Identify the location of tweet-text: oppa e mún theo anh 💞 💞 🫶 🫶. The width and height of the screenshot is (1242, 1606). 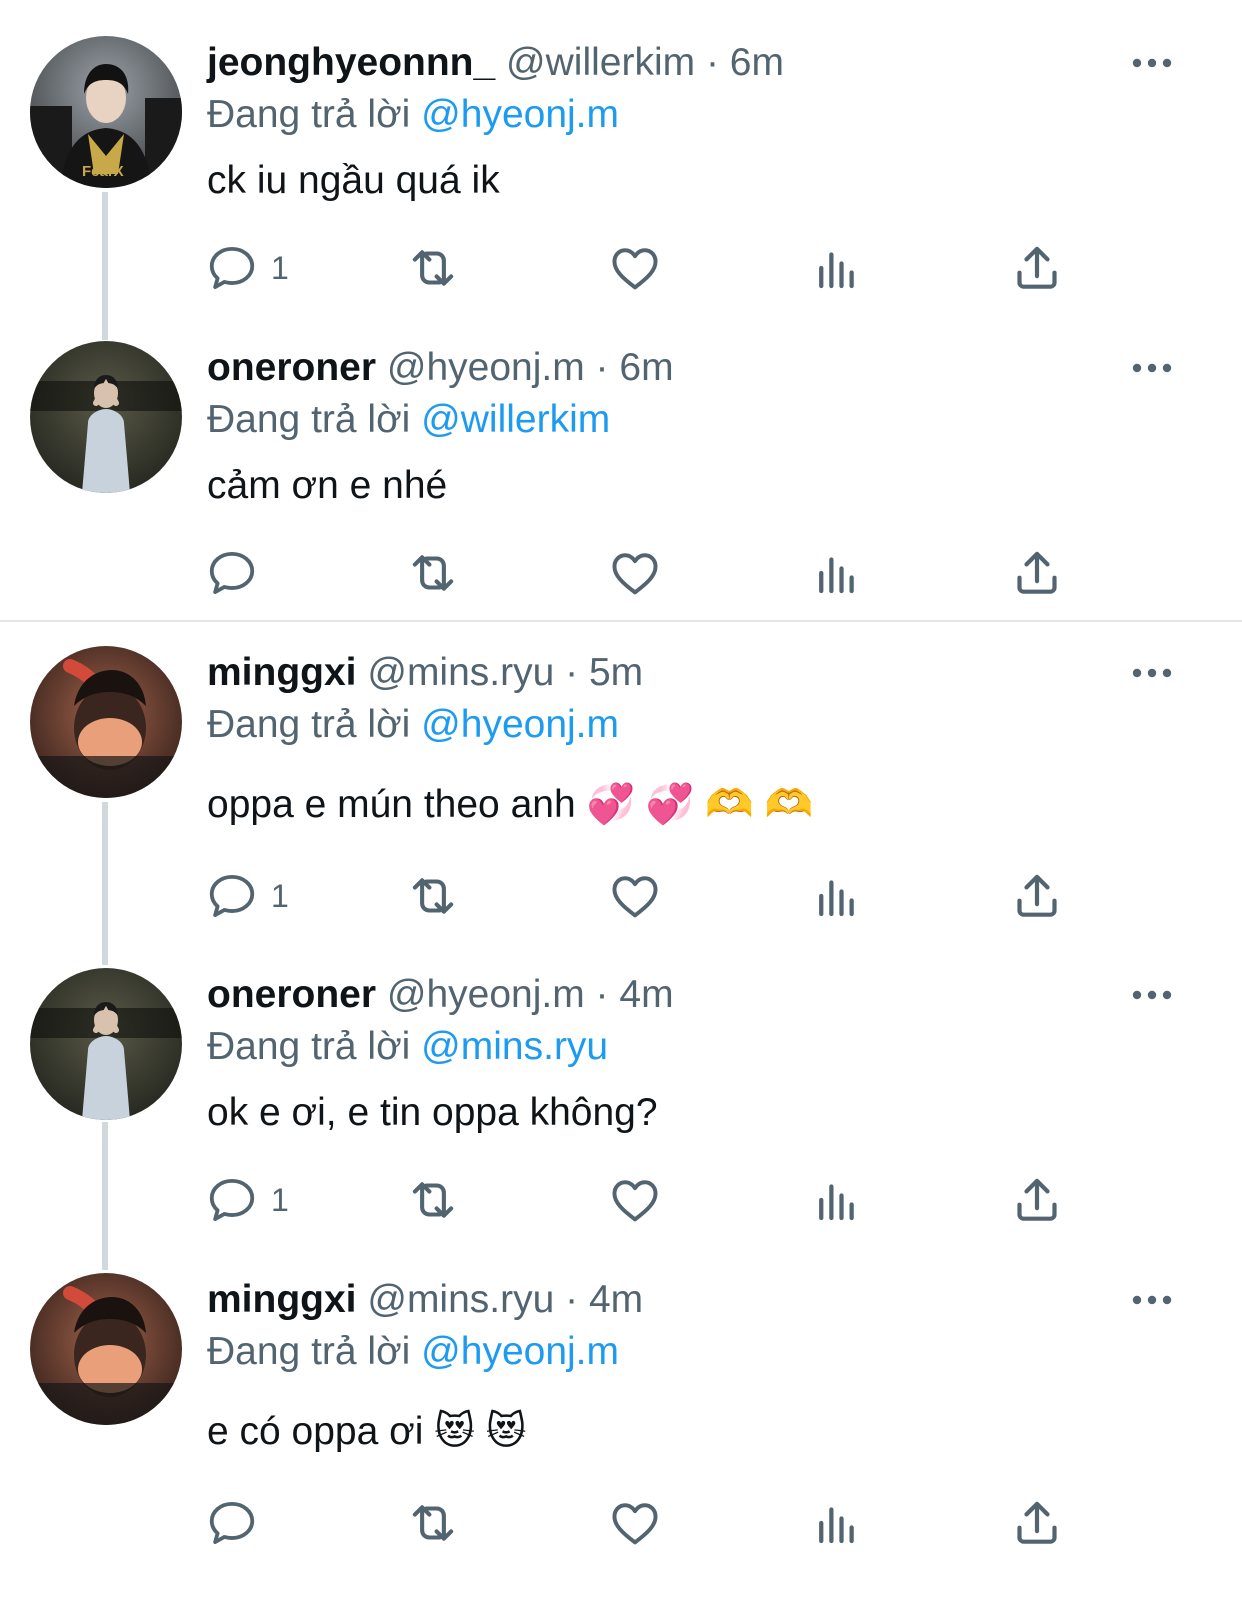
(510, 804).